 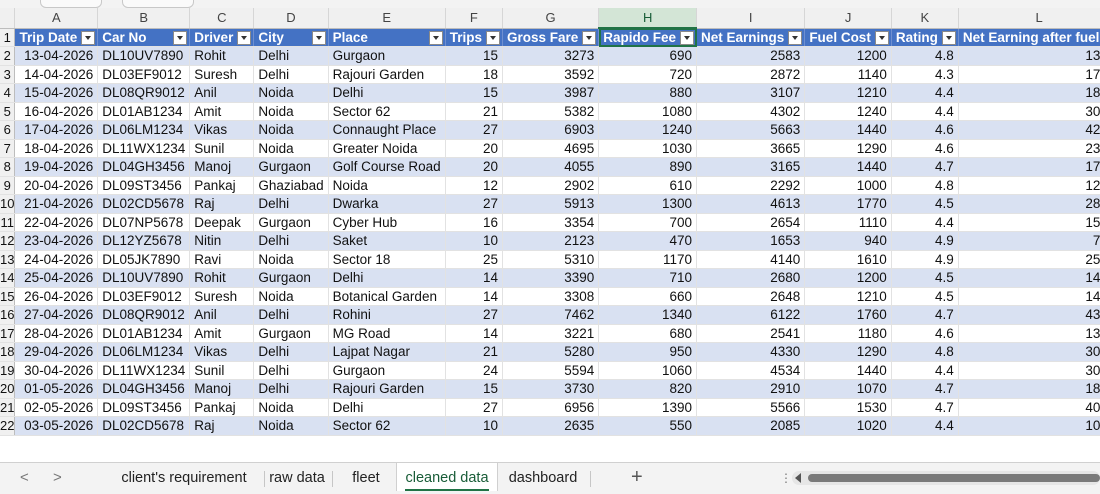 I want to click on table-cell: 10, so click(x=474, y=426).